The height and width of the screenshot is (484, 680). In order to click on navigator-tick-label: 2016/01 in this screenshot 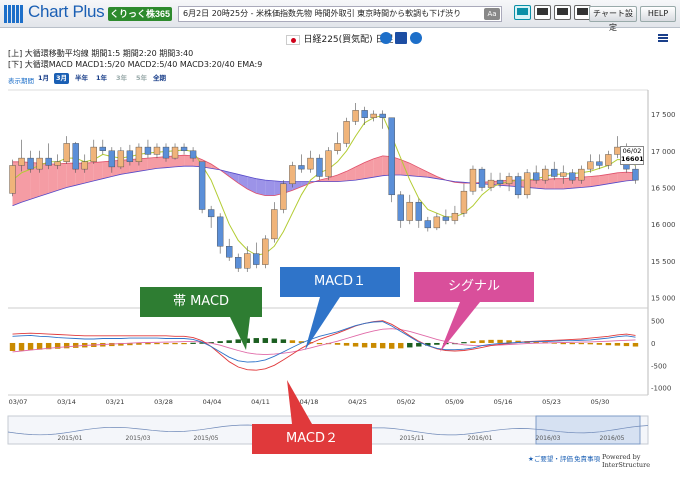, I will do `click(480, 438)`.